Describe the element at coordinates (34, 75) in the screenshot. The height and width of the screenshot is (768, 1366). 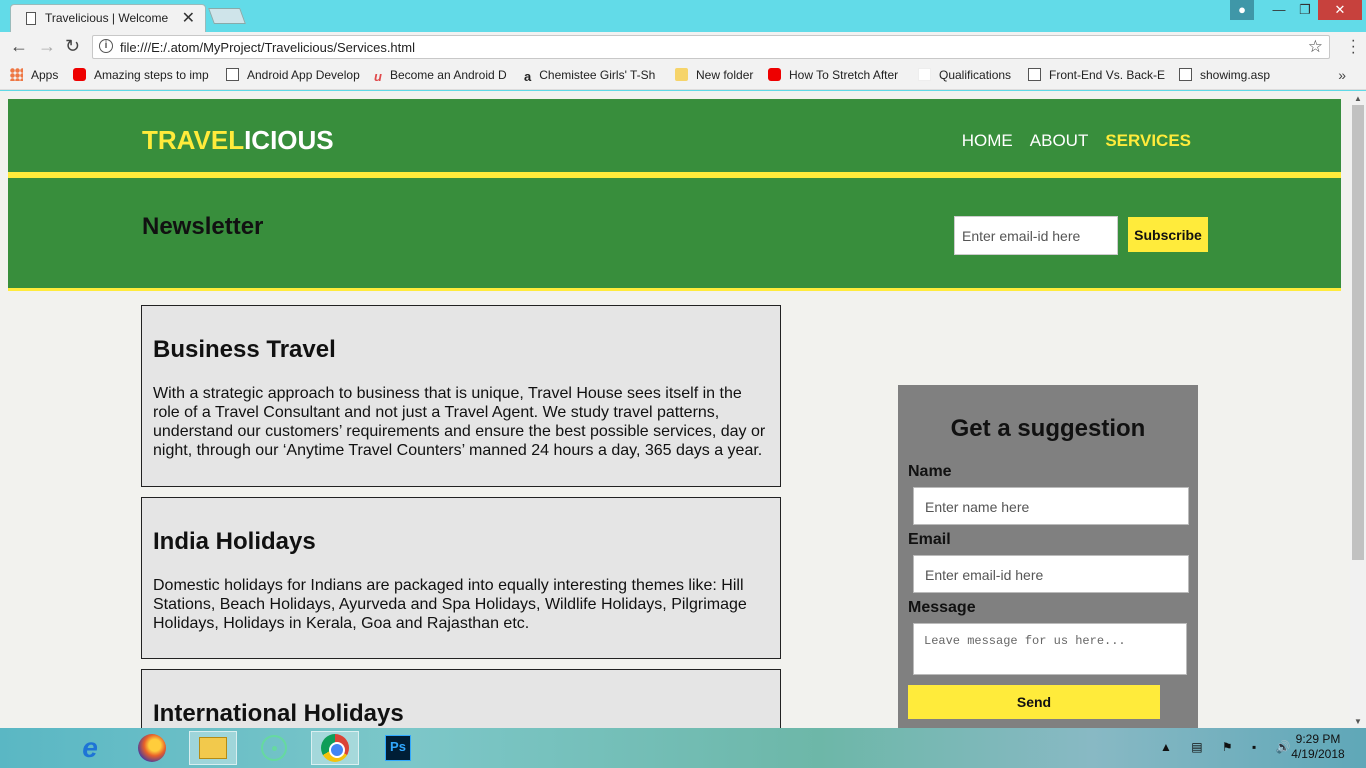
I see `bookmark-apps: Apps` at that location.